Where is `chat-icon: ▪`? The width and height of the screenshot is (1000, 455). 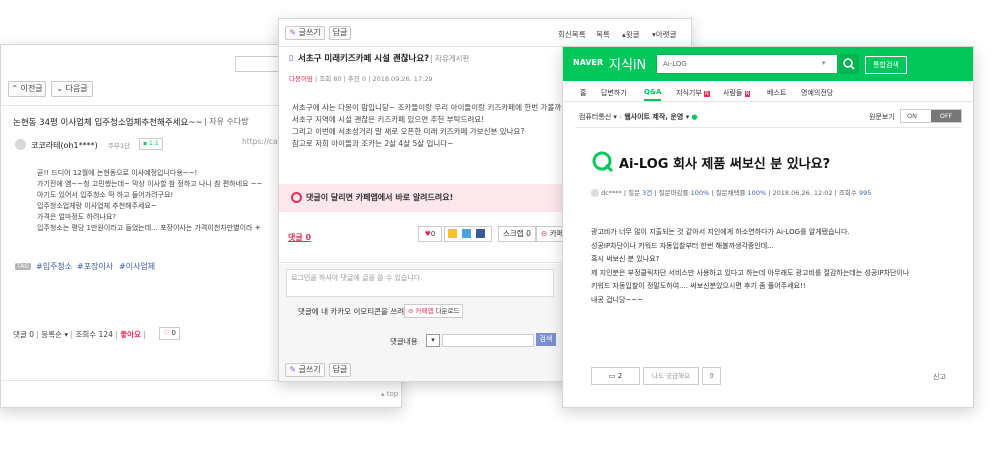 chat-icon: ▪ is located at coordinates (145, 143).